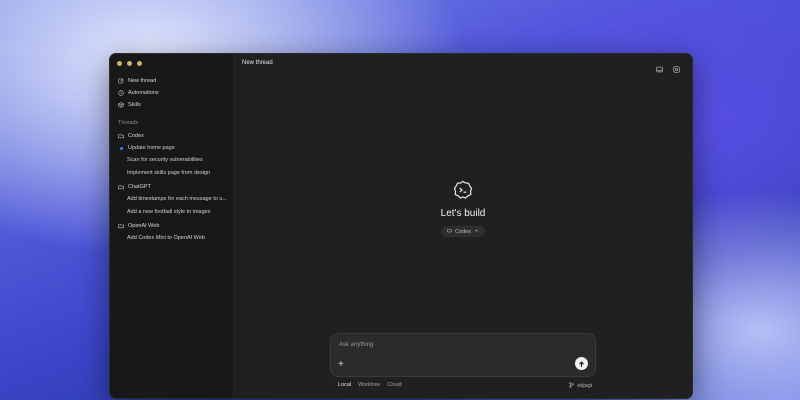 This screenshot has width=800, height=400. I want to click on hero-headline: Let's build, so click(463, 213).